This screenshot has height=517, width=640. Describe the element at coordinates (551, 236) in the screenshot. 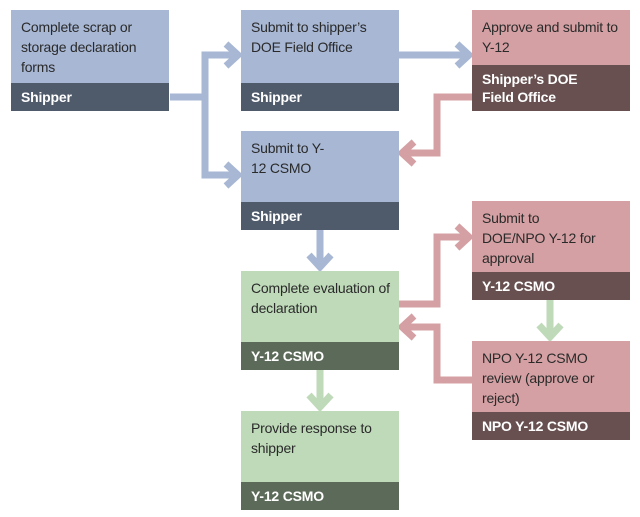

I see `step-text: Submit to DOE/NPO Y-12 for approval` at that location.